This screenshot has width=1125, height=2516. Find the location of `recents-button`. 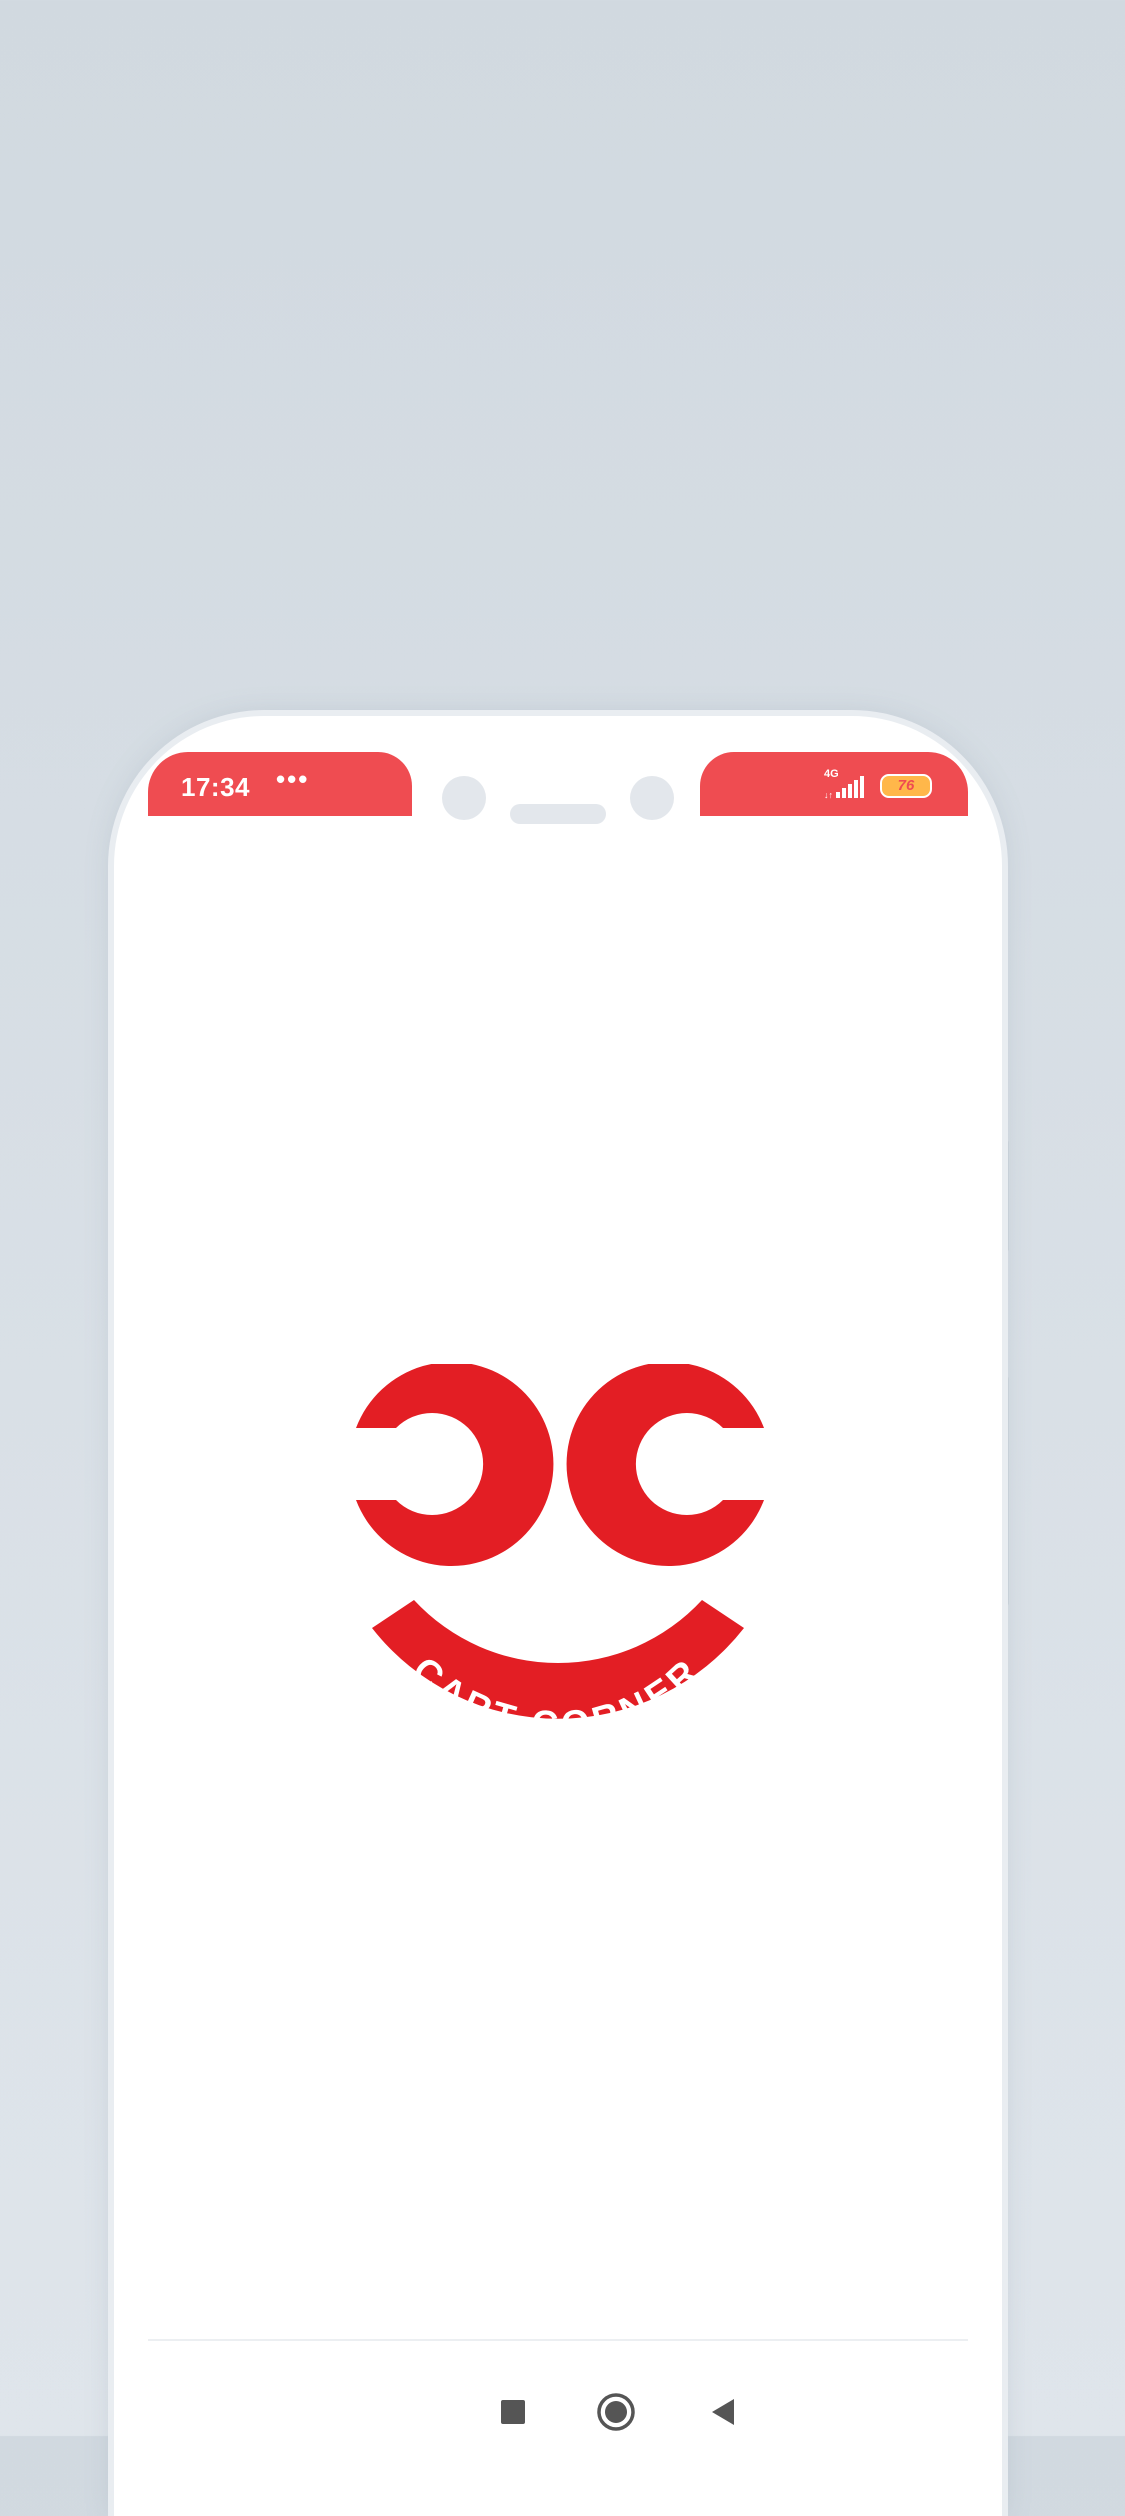

recents-button is located at coordinates (513, 2412).